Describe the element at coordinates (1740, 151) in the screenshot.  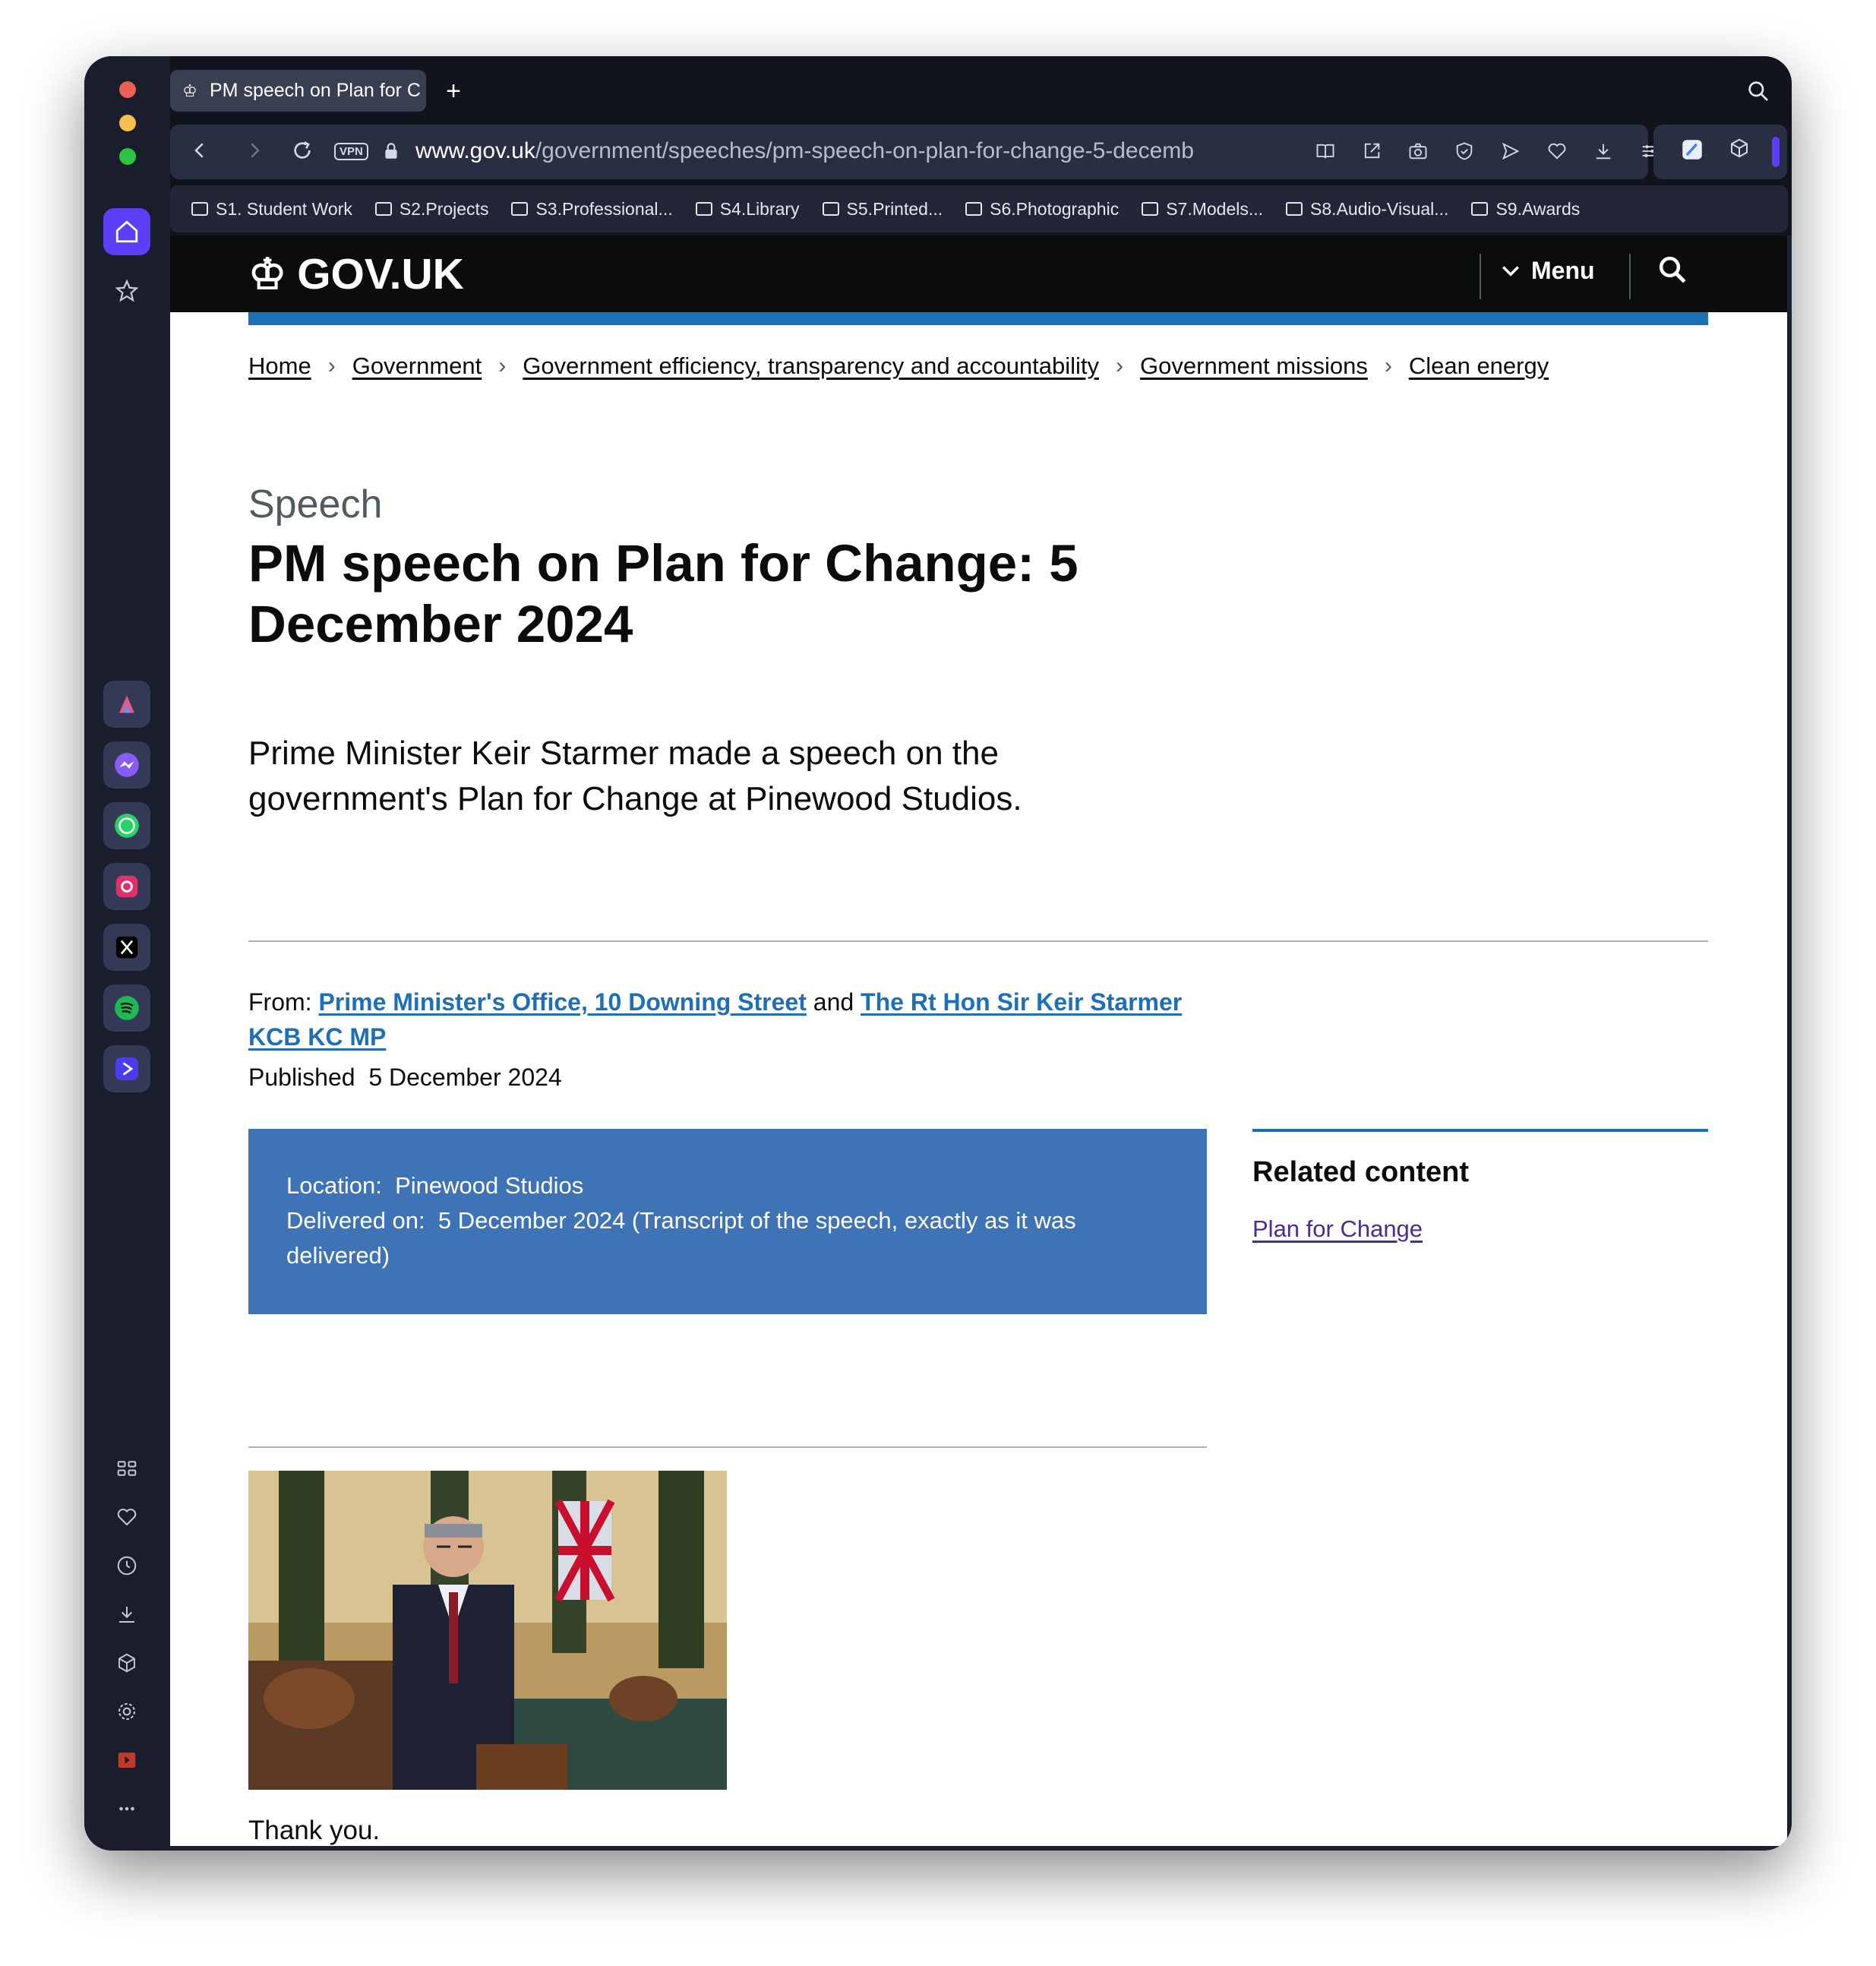
I see `extensions-cube-icon` at that location.